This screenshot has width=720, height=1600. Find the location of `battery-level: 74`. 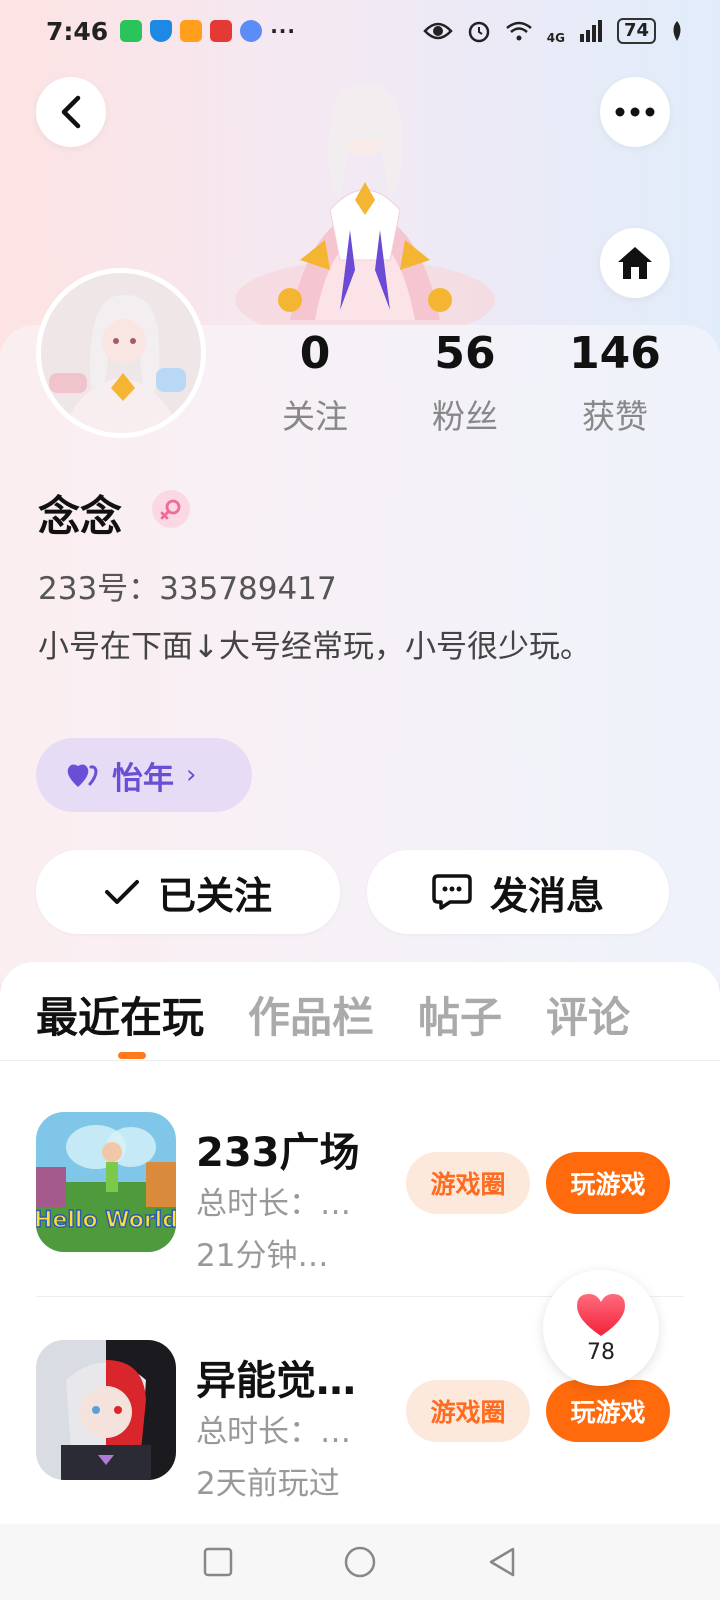

battery-level: 74 is located at coordinates (636, 31).